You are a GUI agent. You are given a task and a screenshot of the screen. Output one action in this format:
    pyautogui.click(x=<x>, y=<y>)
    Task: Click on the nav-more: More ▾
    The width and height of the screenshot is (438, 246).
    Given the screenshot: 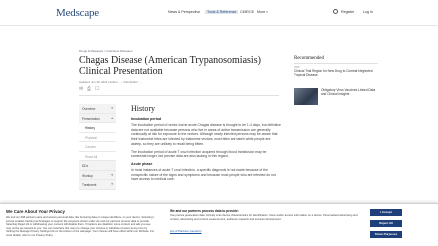 What is the action you would take?
    pyautogui.click(x=262, y=12)
    